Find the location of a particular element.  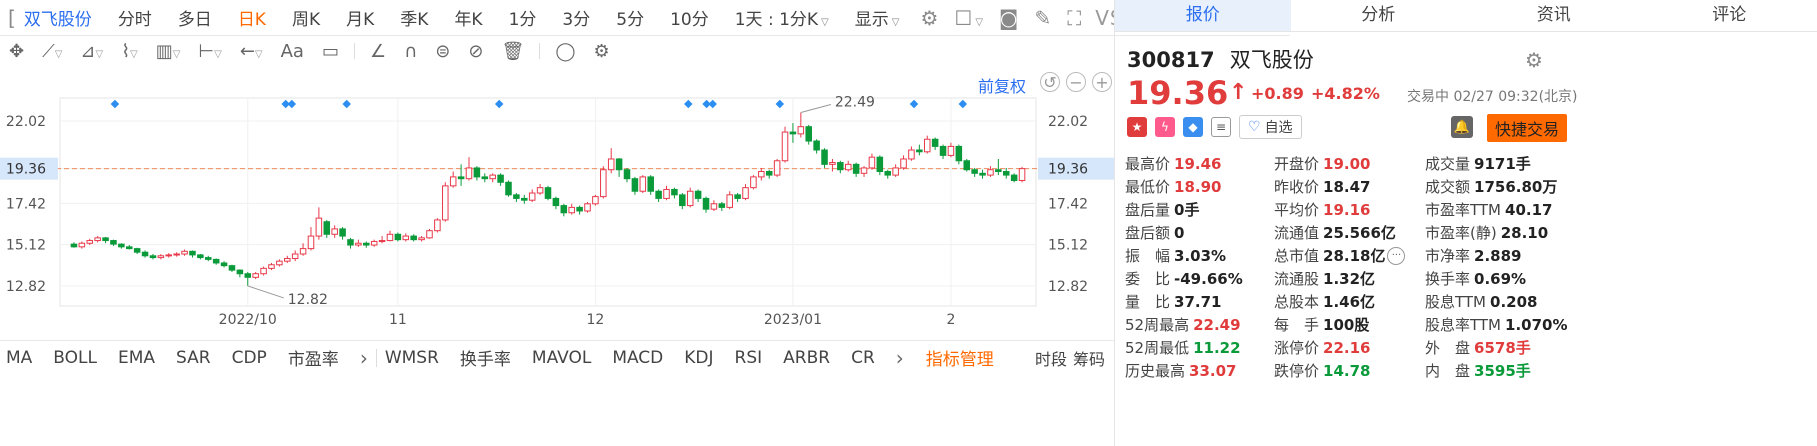

chip-button: 筹码 is located at coordinates (1089, 358).